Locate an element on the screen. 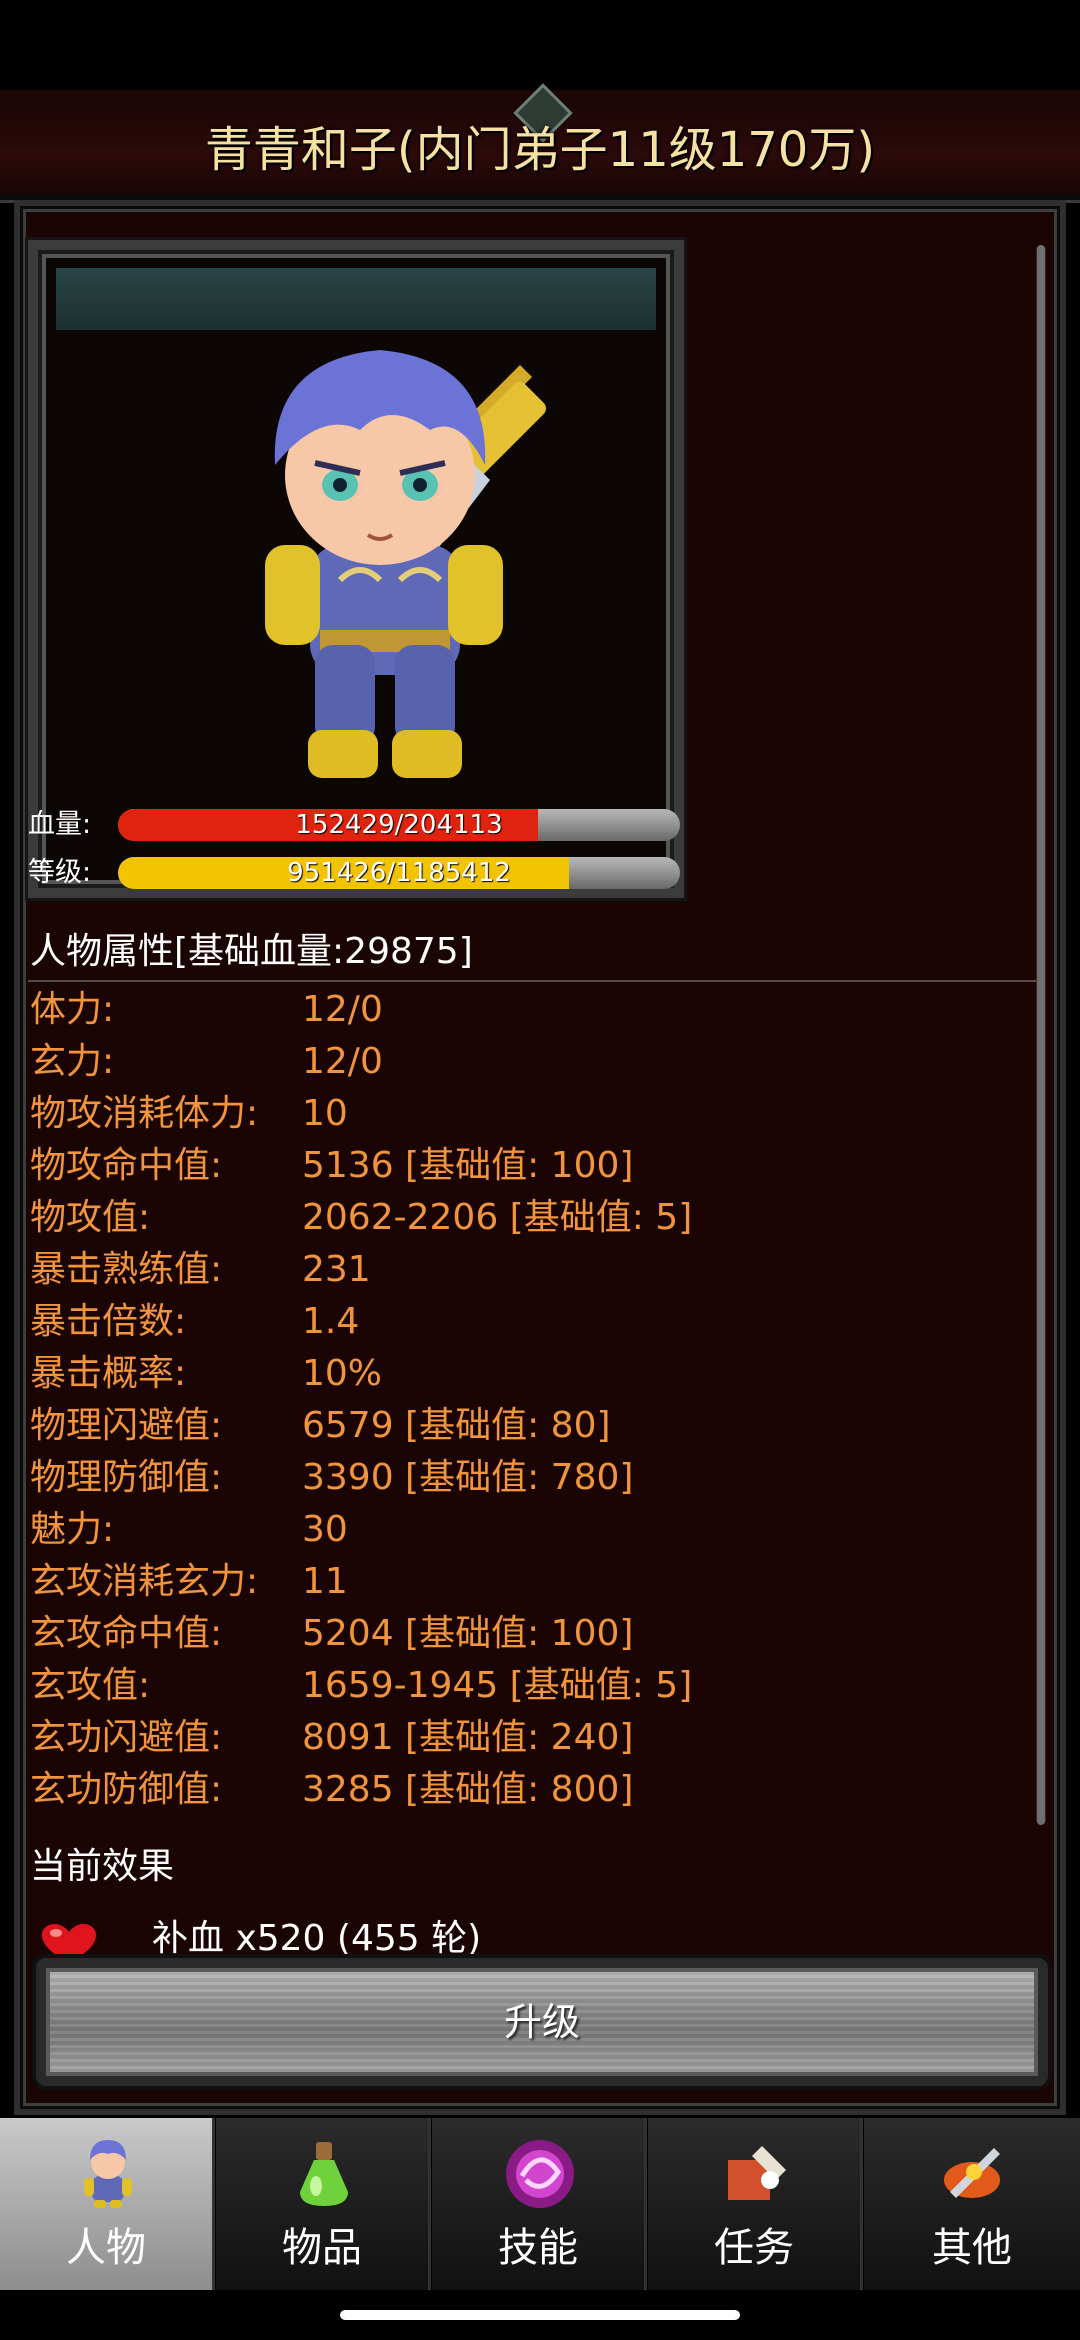  attribute-name: 物理闪避值: is located at coordinates (126, 1425).